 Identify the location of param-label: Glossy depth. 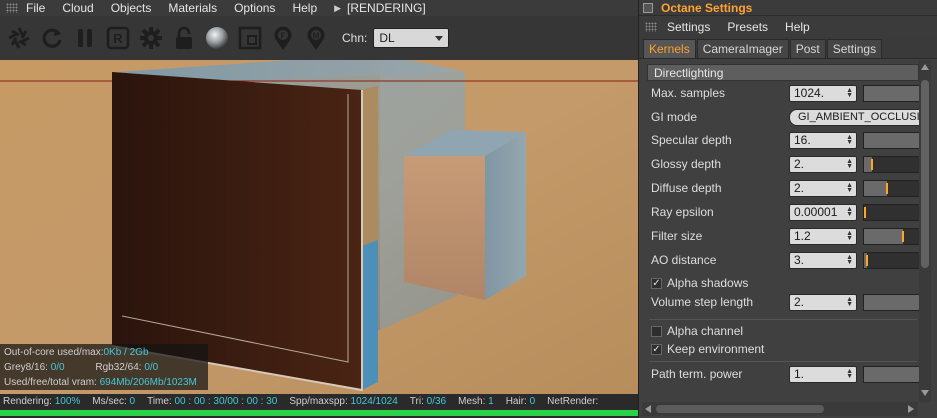
(686, 164).